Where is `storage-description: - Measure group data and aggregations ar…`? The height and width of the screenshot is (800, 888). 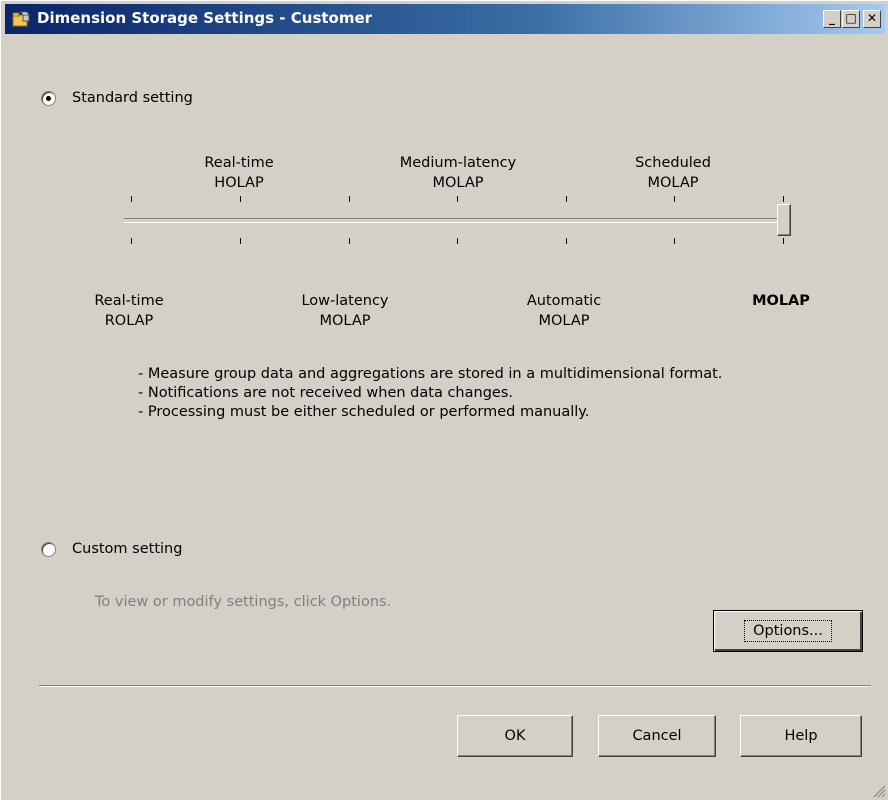 storage-description: - Measure group data and aggregations ar… is located at coordinates (430, 393).